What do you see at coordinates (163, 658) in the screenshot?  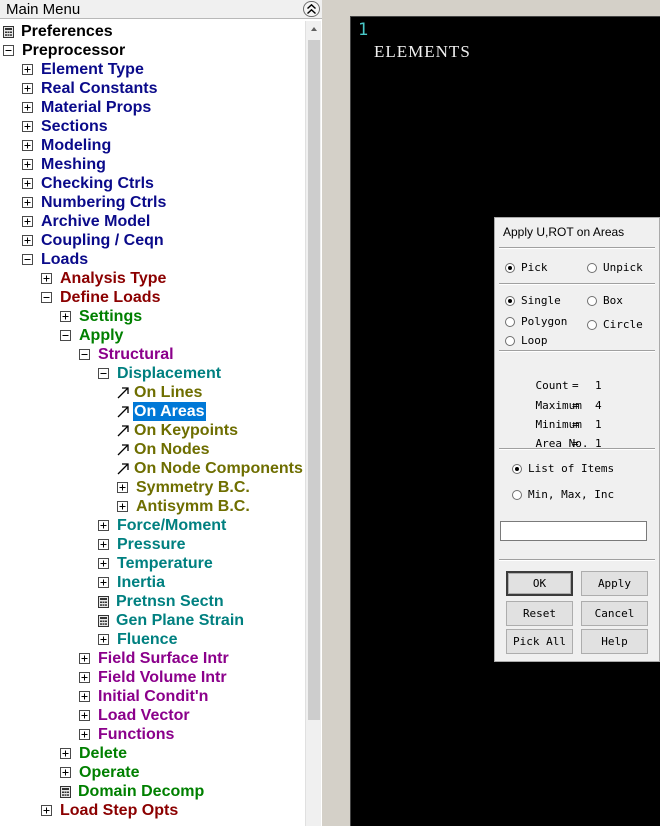 I see `menu-item-label: Field Surface Intr` at bounding box center [163, 658].